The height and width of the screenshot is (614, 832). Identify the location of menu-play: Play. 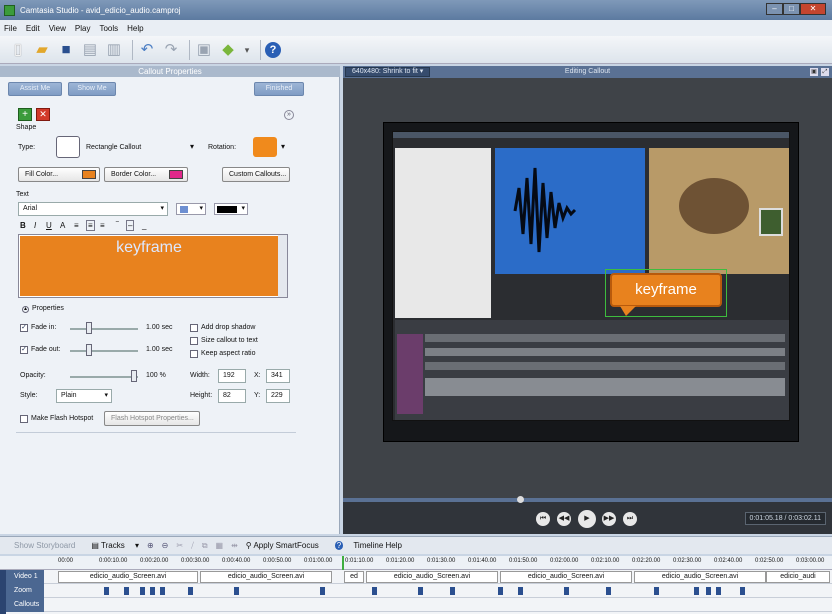
(83, 28).